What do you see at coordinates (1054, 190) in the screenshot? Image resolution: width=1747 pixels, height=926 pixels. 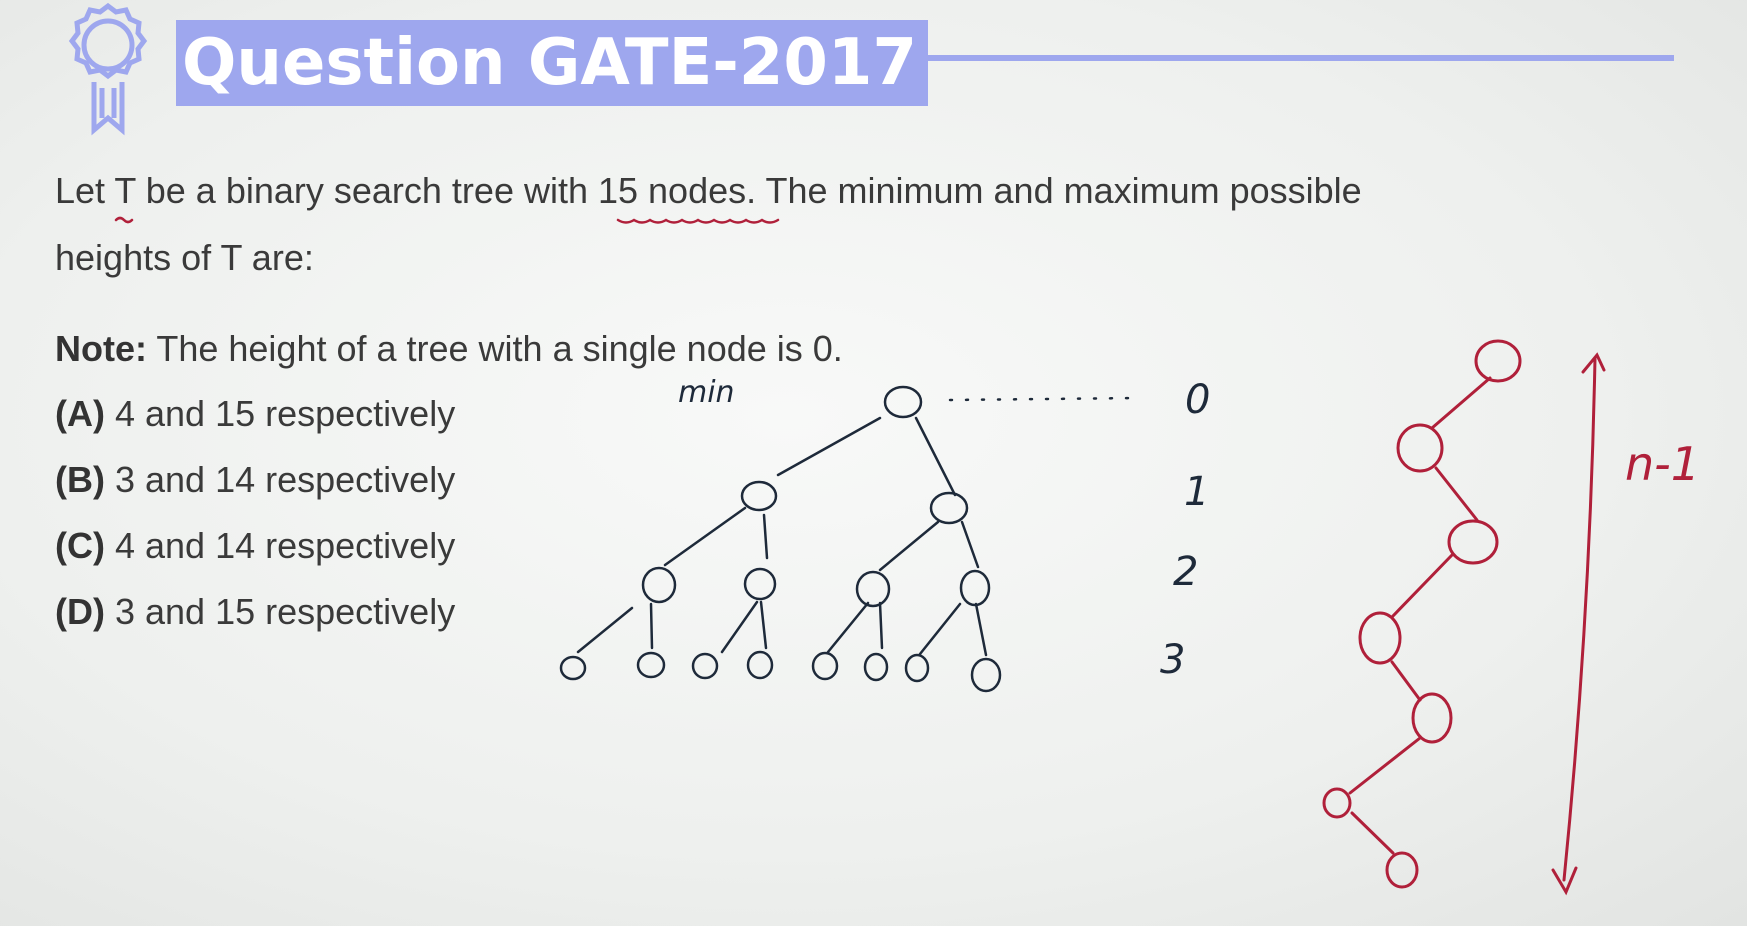 I see `question-text: . The minimum and maximum possible` at bounding box center [1054, 190].